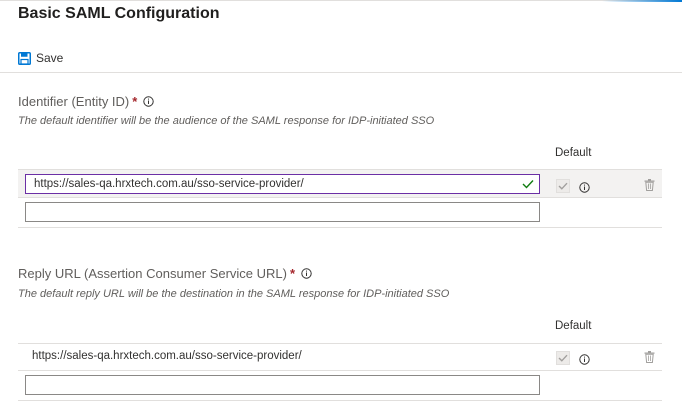 The image size is (682, 413). I want to click on reply-url-default-checkbox, so click(563, 358).